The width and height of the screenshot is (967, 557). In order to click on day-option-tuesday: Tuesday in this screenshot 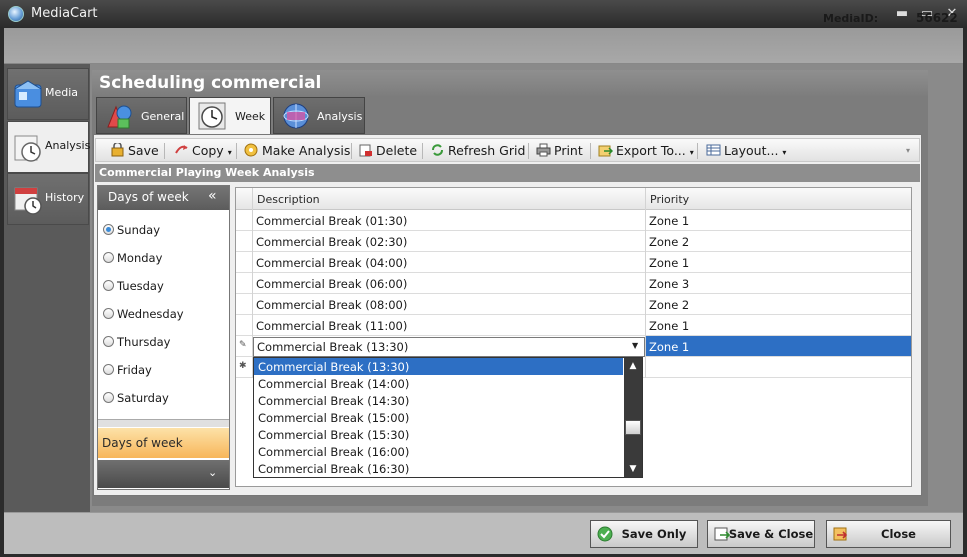, I will do `click(133, 287)`.